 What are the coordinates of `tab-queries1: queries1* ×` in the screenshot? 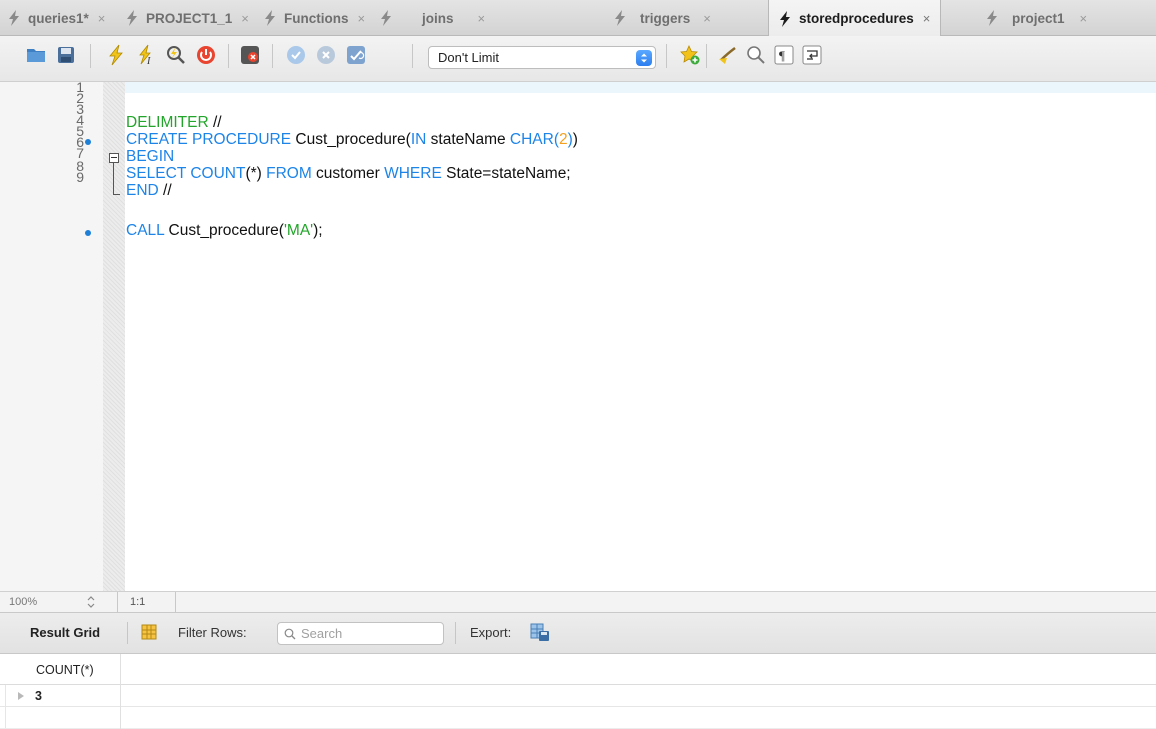 It's located at (56, 18).